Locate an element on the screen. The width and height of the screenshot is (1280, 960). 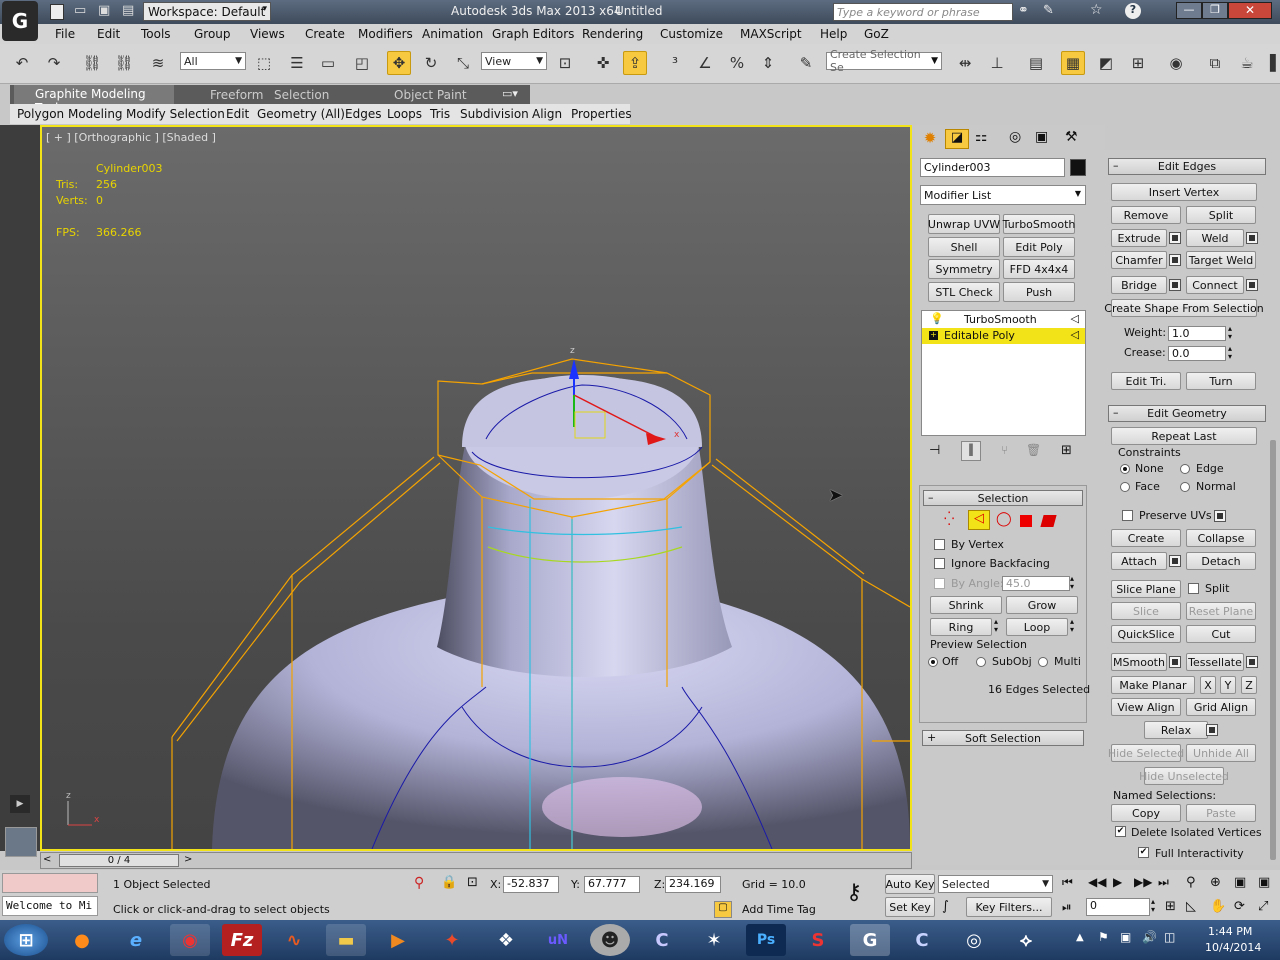
orbit-icon: ⟳ is located at coordinates (1239, 906).